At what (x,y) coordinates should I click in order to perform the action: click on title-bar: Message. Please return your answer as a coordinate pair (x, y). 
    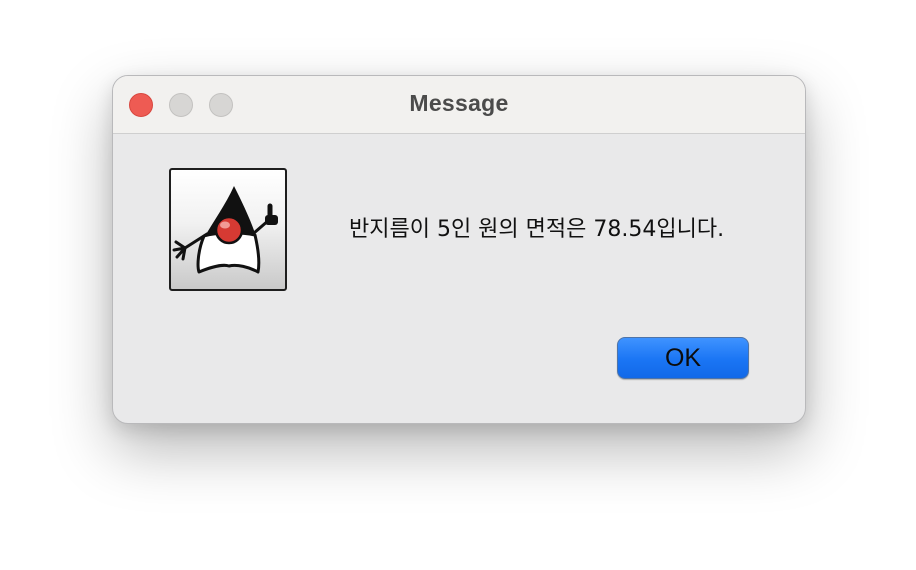
    Looking at the image, I should click on (459, 105).